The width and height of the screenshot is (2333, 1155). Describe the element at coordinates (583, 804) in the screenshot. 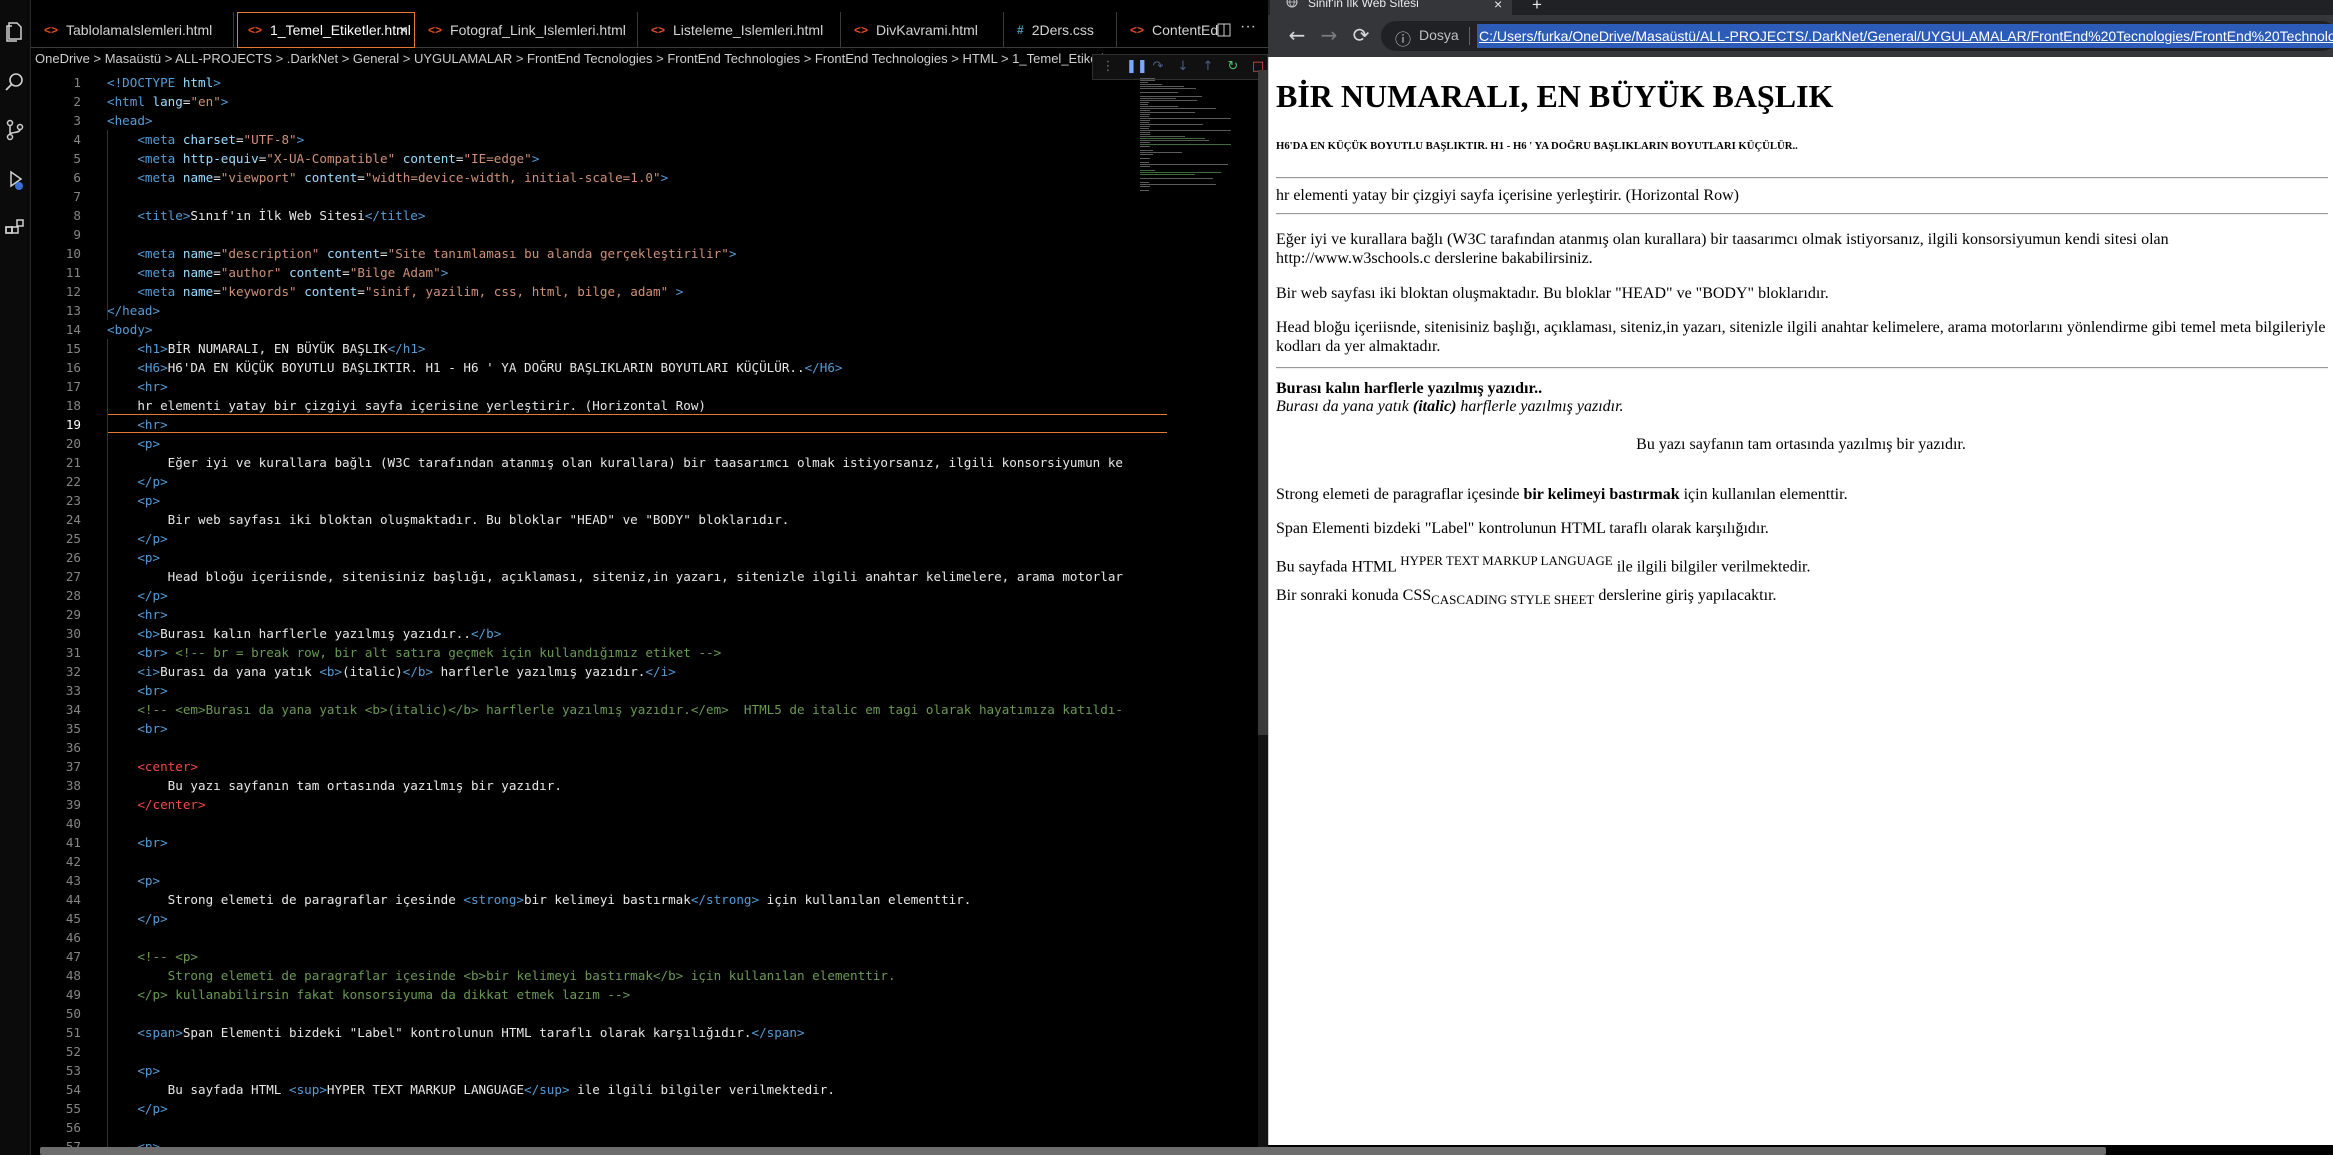

I see `code-line: 39 </center>` at that location.